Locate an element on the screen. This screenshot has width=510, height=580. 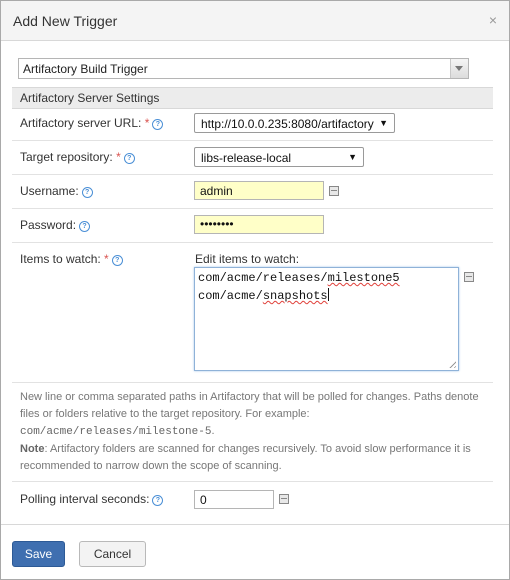
edit-items-label: Edit items to watch: is located at coordinates (247, 259).